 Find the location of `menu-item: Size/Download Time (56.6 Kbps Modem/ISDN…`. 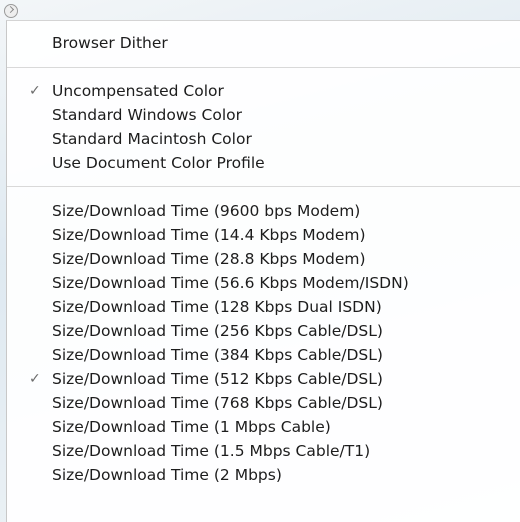

menu-item: Size/Download Time (56.6 Kbps Modem/ISDN… is located at coordinates (263, 283).